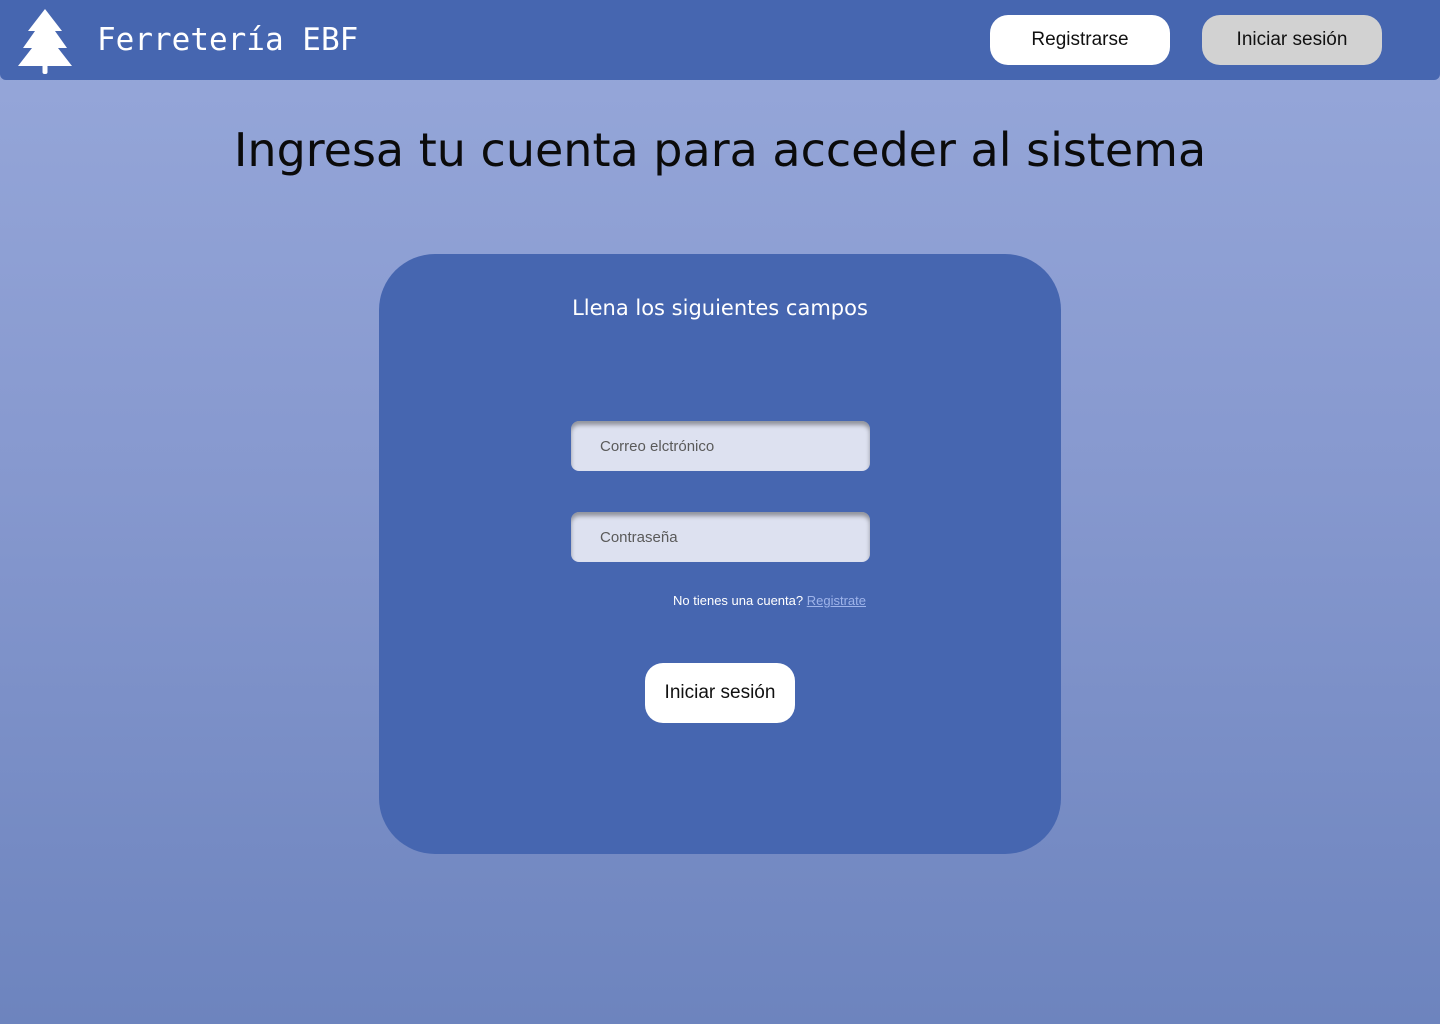 The width and height of the screenshot is (1440, 1024). Describe the element at coordinates (720, 537) in the screenshot. I see `password-field` at that location.